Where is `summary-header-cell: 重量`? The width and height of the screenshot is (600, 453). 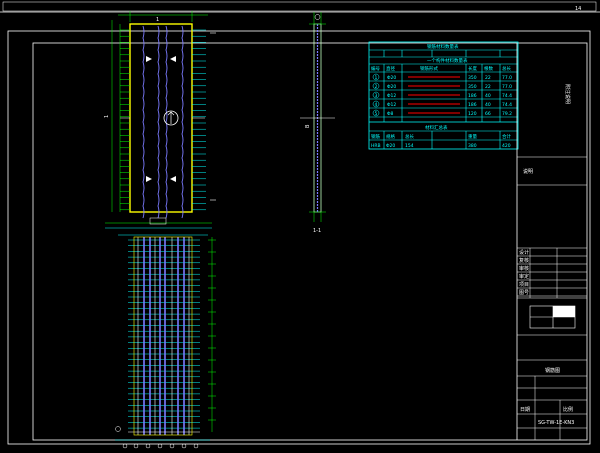
summary-header-cell: 重量 is located at coordinates (472, 136).